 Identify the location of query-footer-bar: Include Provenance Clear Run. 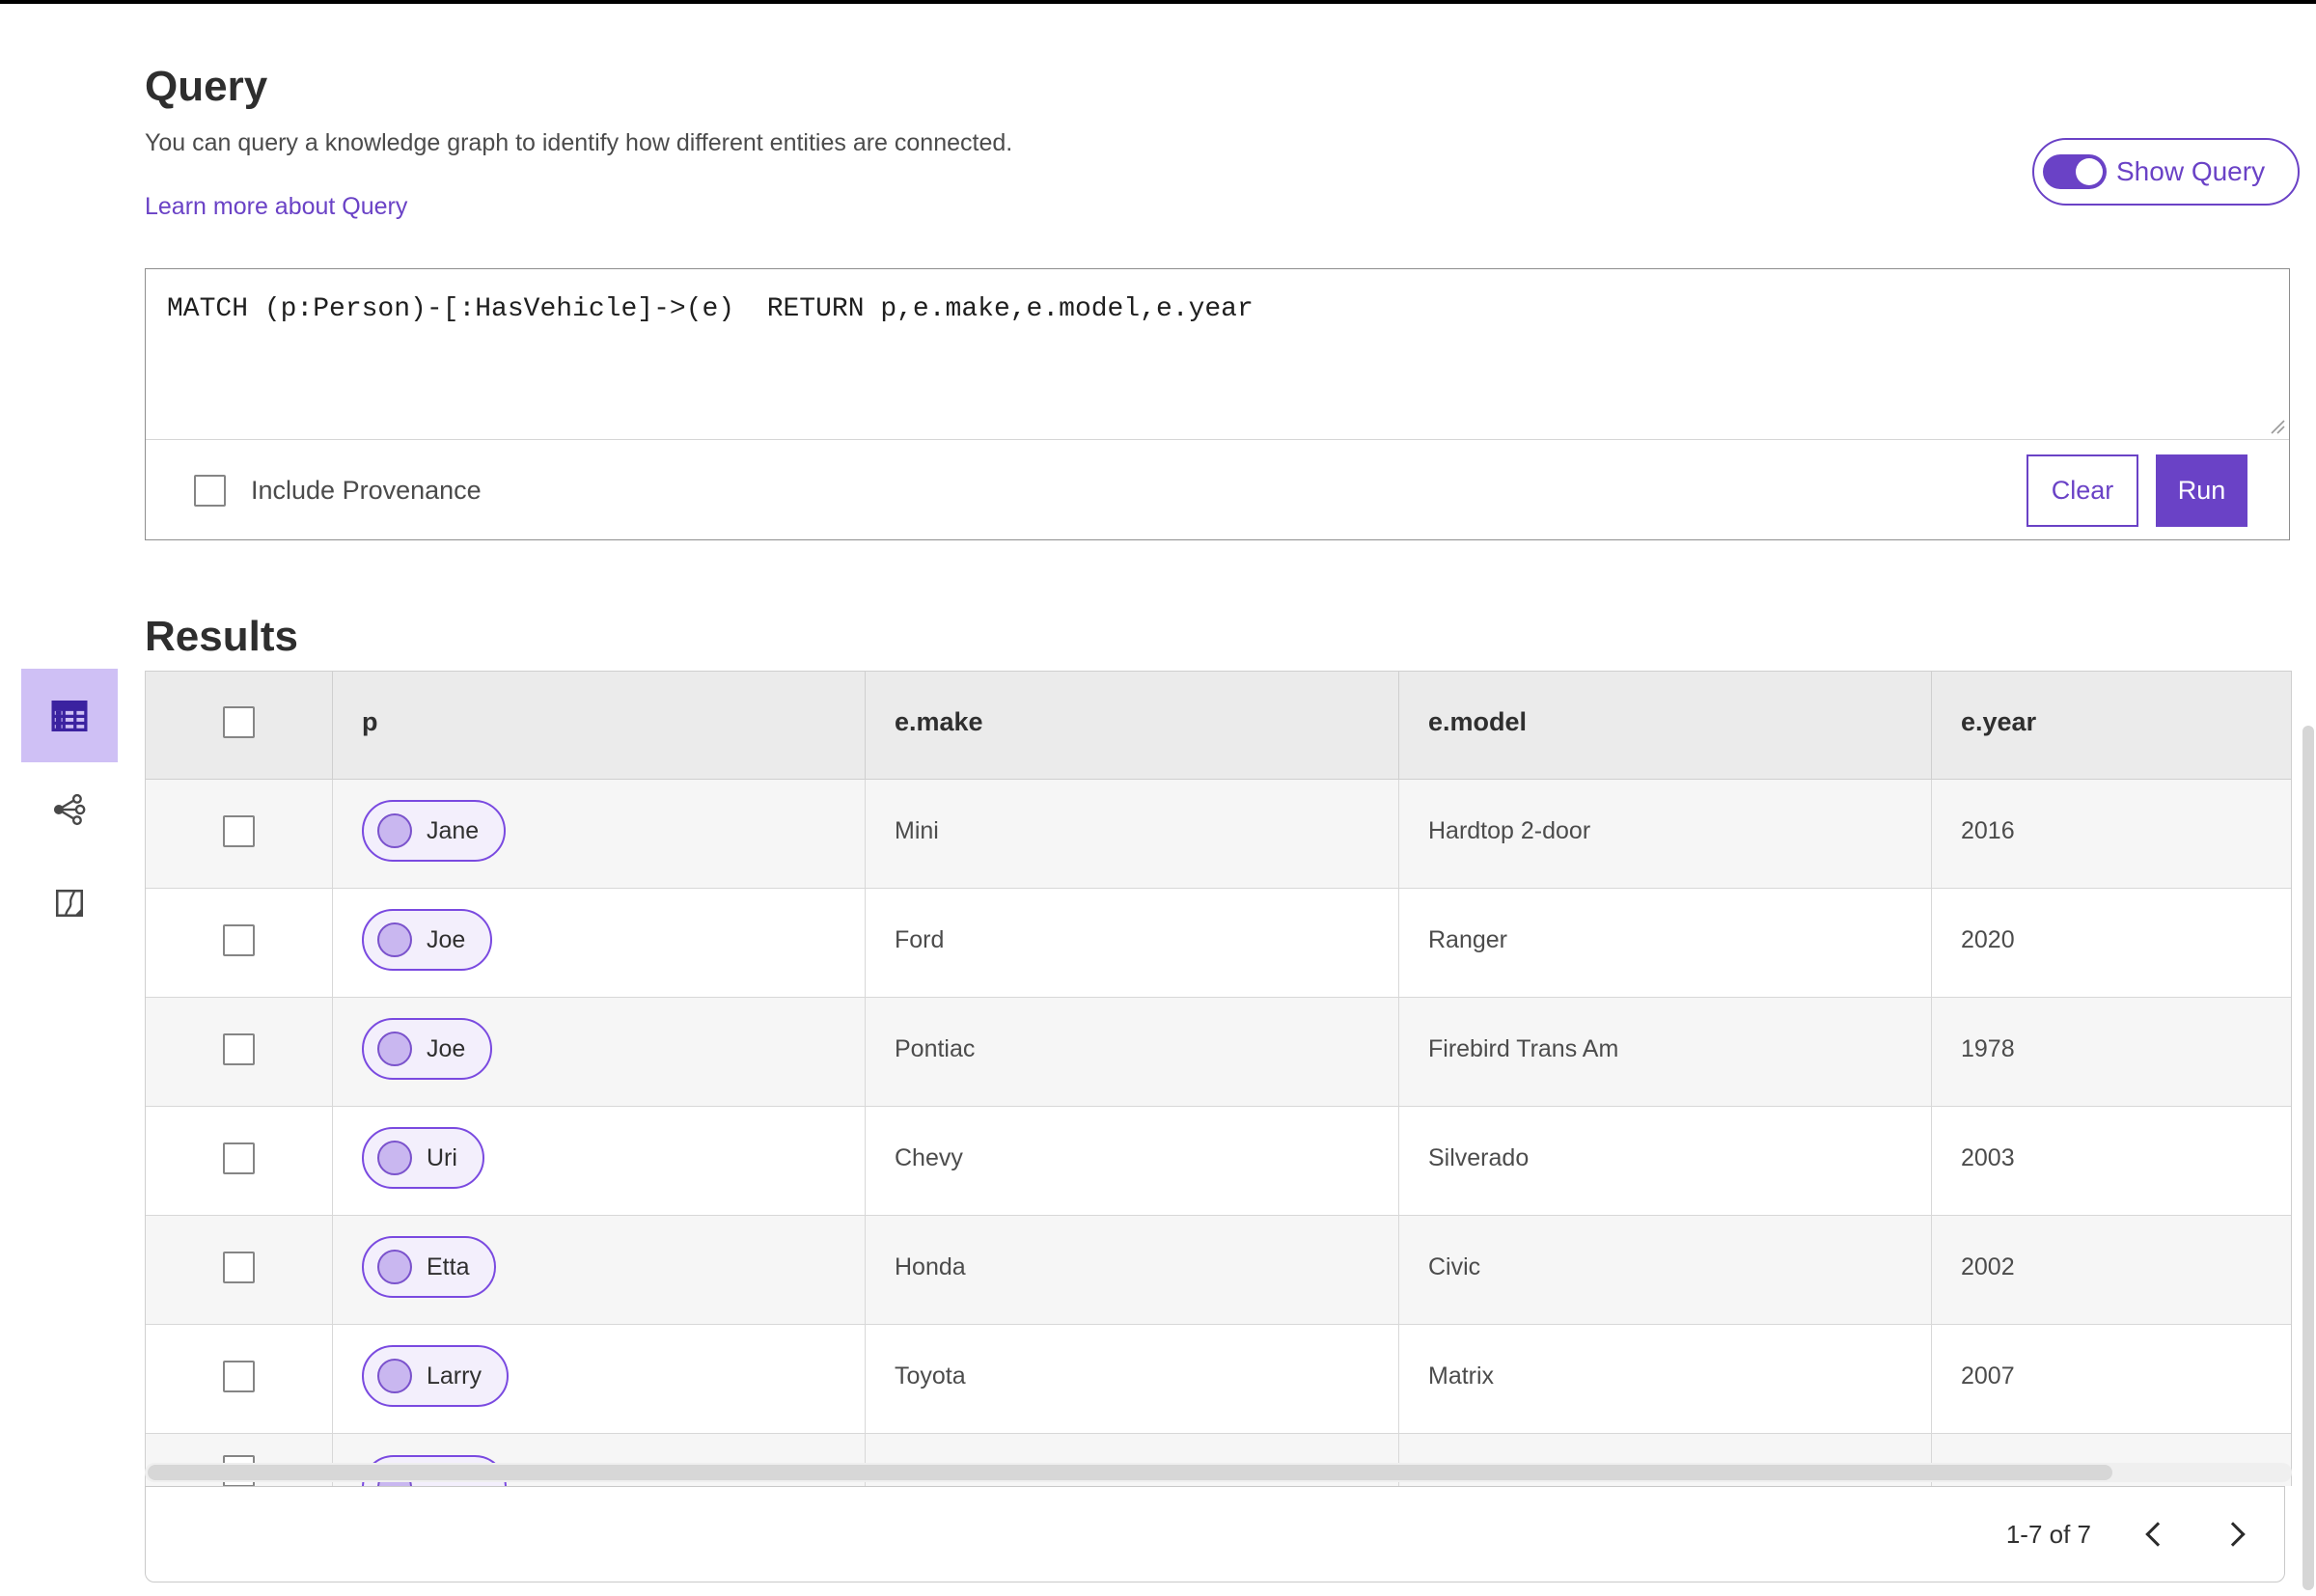
(1217, 490).